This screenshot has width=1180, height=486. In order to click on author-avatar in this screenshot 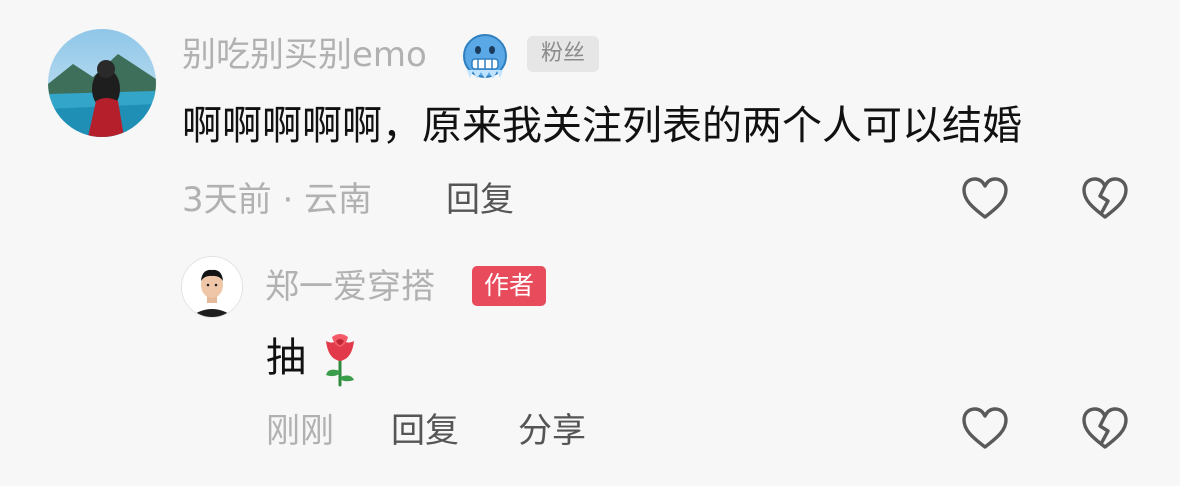, I will do `click(212, 287)`.